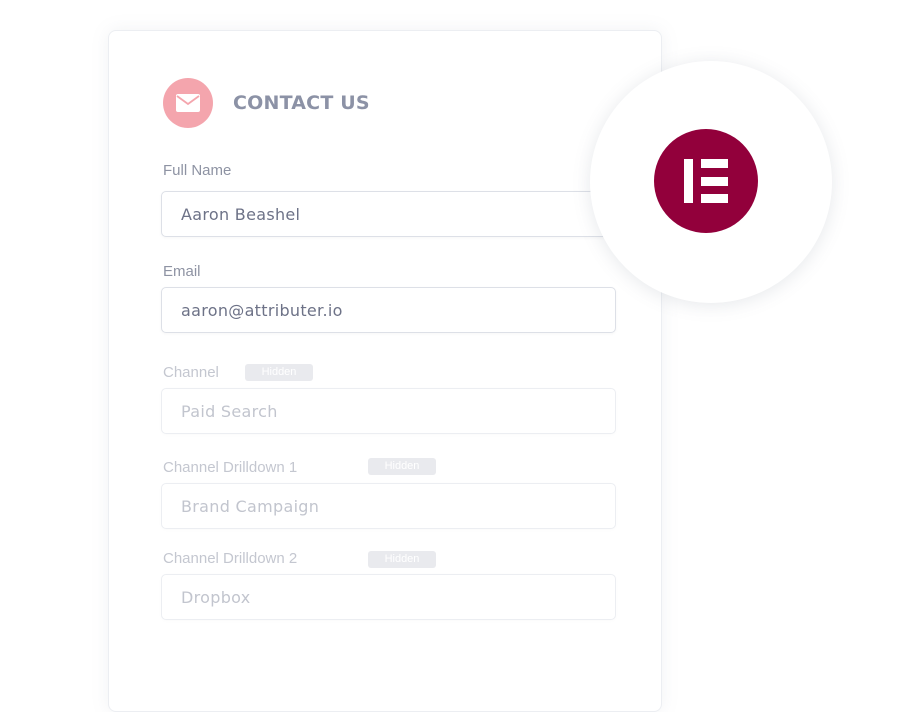  Describe the element at coordinates (191, 372) in the screenshot. I see `channel-label: Channel` at that location.